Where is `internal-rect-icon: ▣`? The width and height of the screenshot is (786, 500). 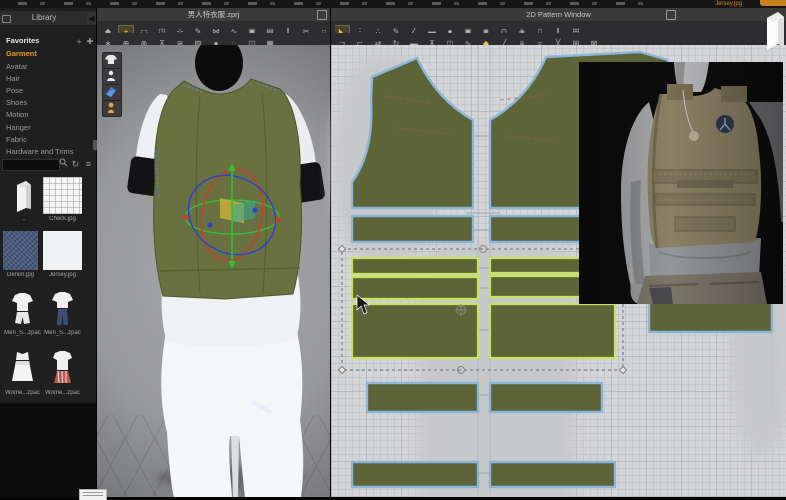 internal-rect-icon: ▣ is located at coordinates (468, 29).